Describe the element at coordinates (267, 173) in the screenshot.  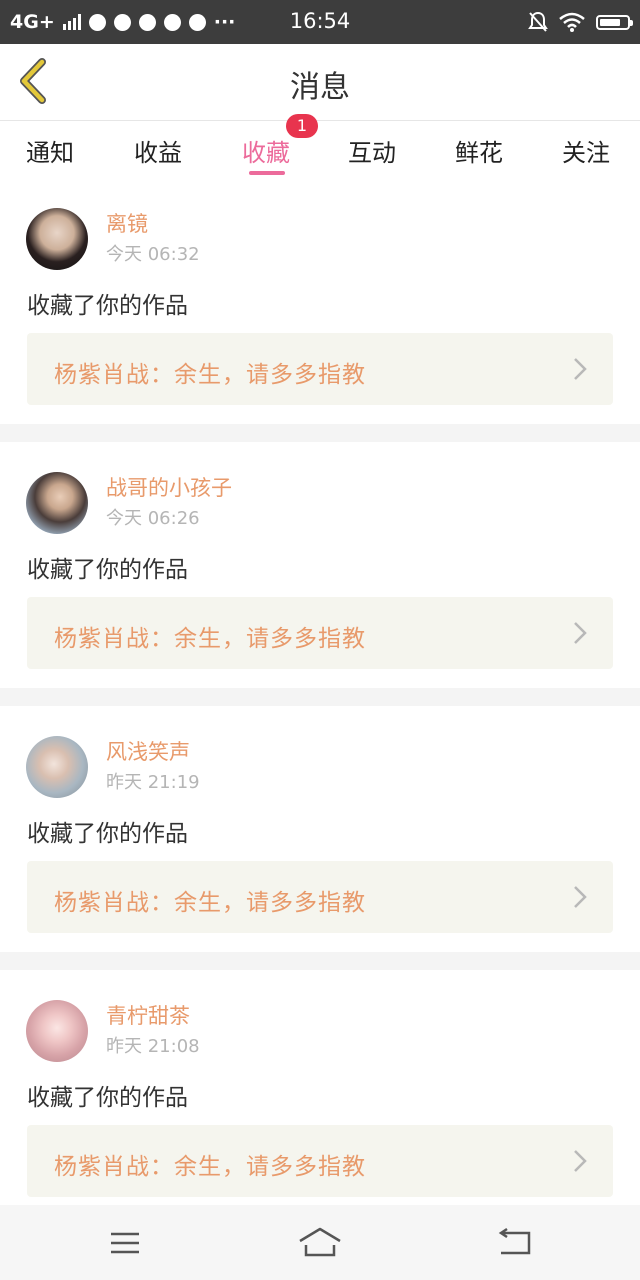
I see `active-tab-indicator` at that location.